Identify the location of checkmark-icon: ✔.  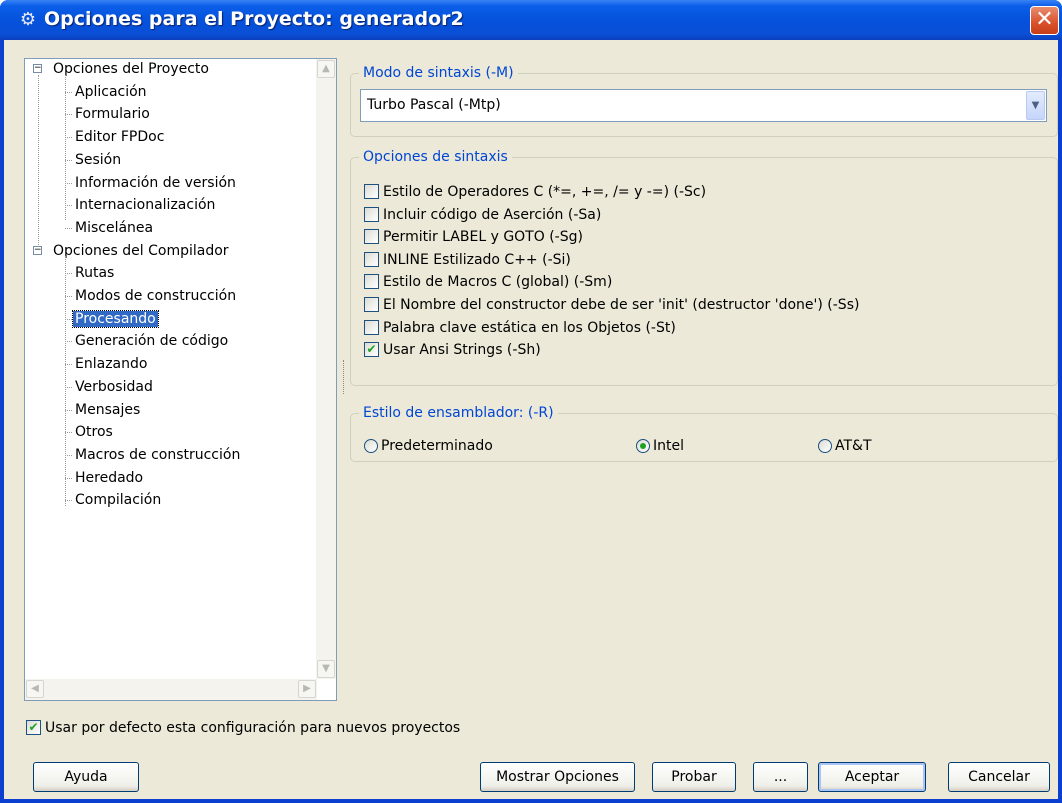
(371, 350).